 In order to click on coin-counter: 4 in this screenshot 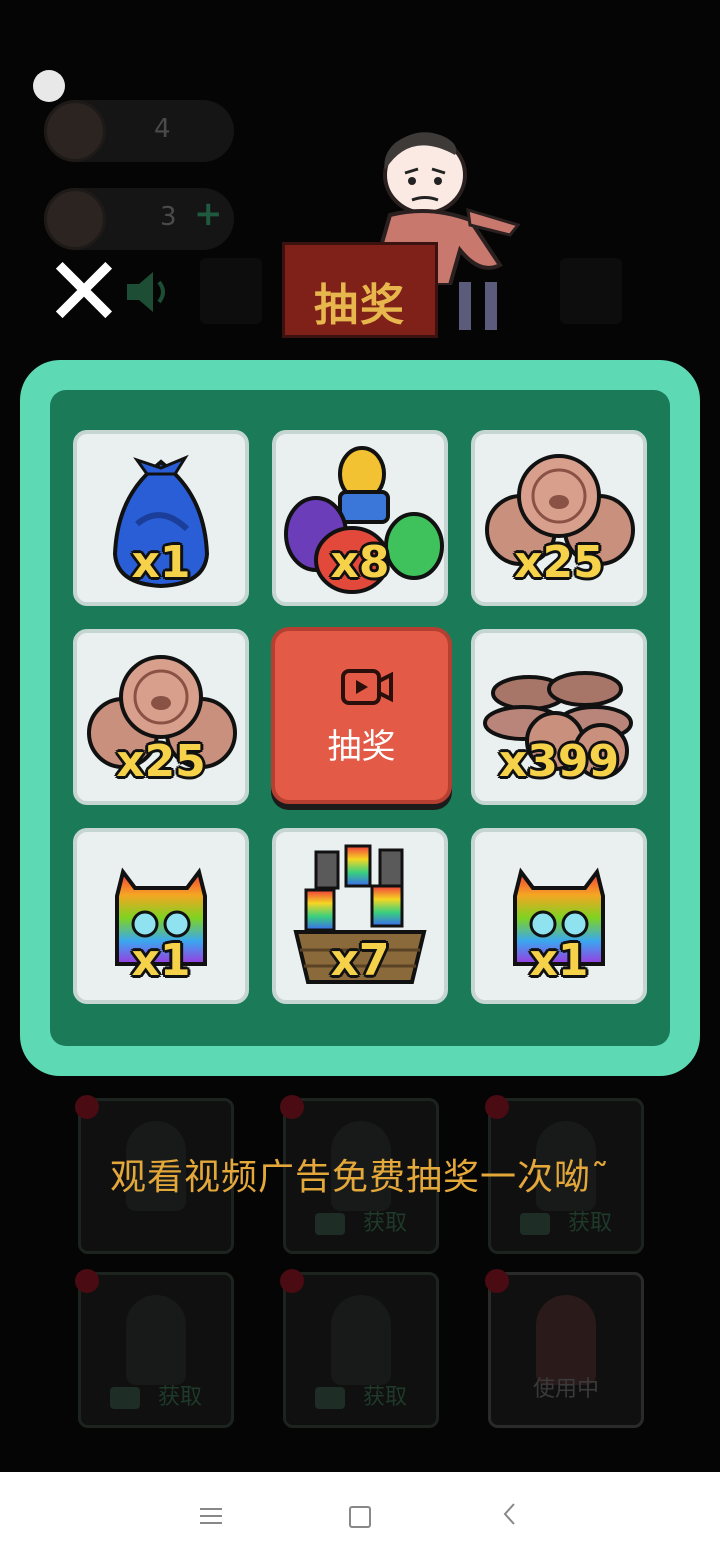, I will do `click(139, 131)`.